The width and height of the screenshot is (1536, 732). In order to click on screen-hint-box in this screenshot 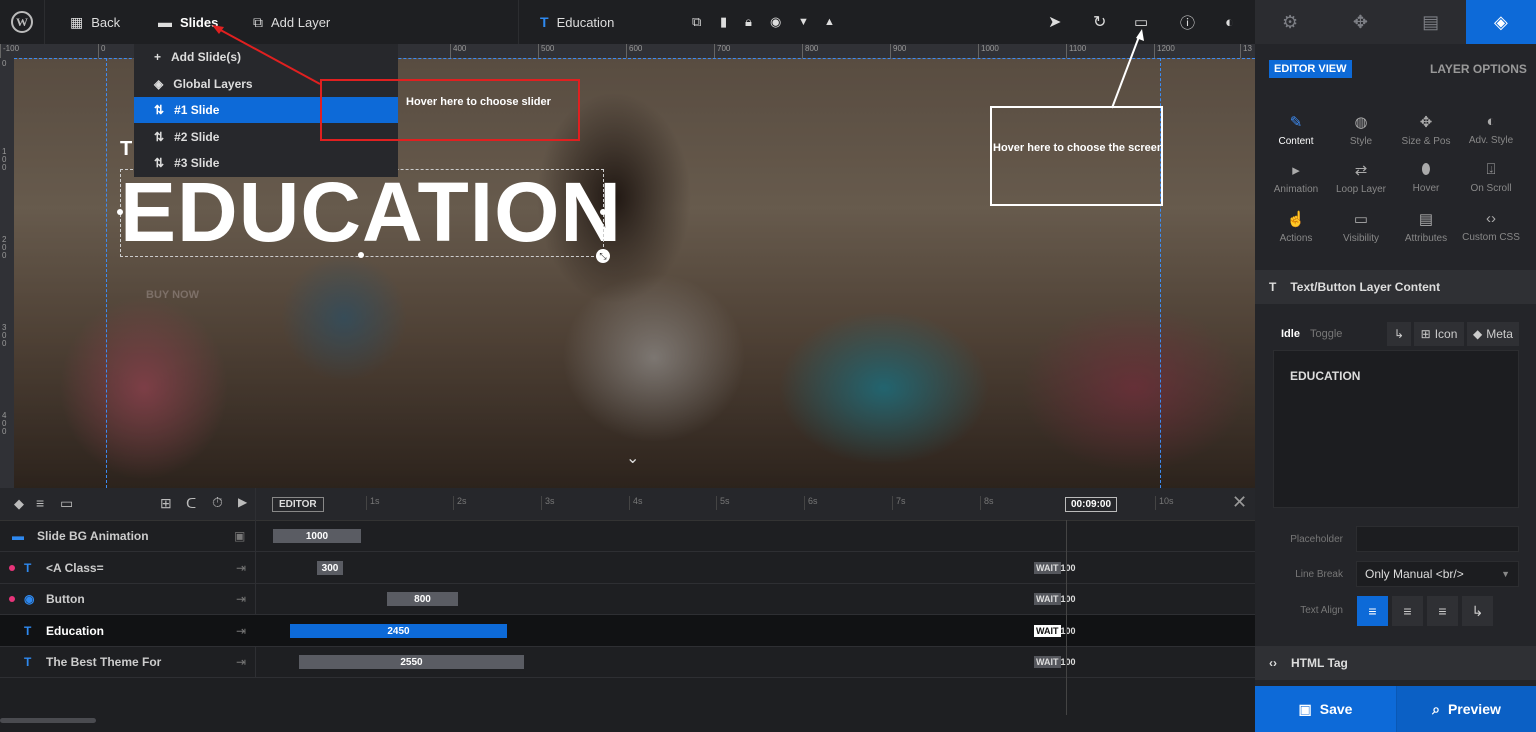, I will do `click(1076, 156)`.